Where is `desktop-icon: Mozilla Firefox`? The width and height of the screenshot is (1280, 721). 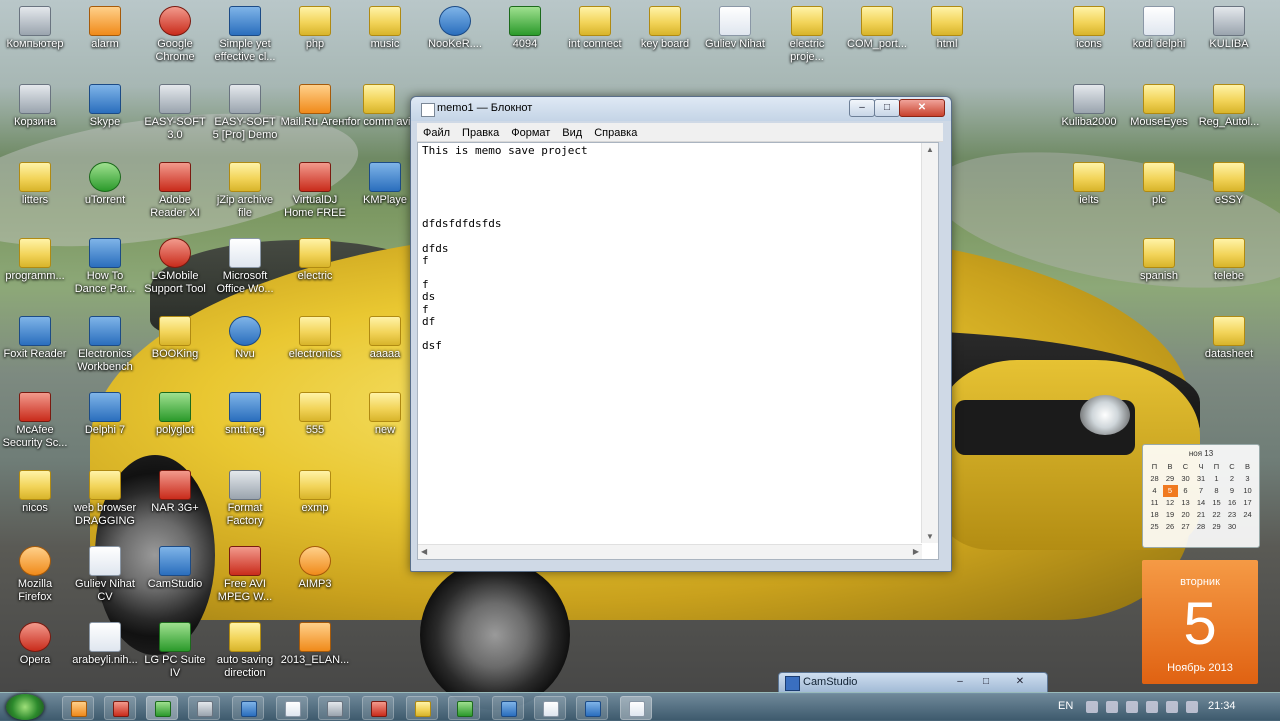
desktop-icon: Mozilla Firefox is located at coordinates (35, 575).